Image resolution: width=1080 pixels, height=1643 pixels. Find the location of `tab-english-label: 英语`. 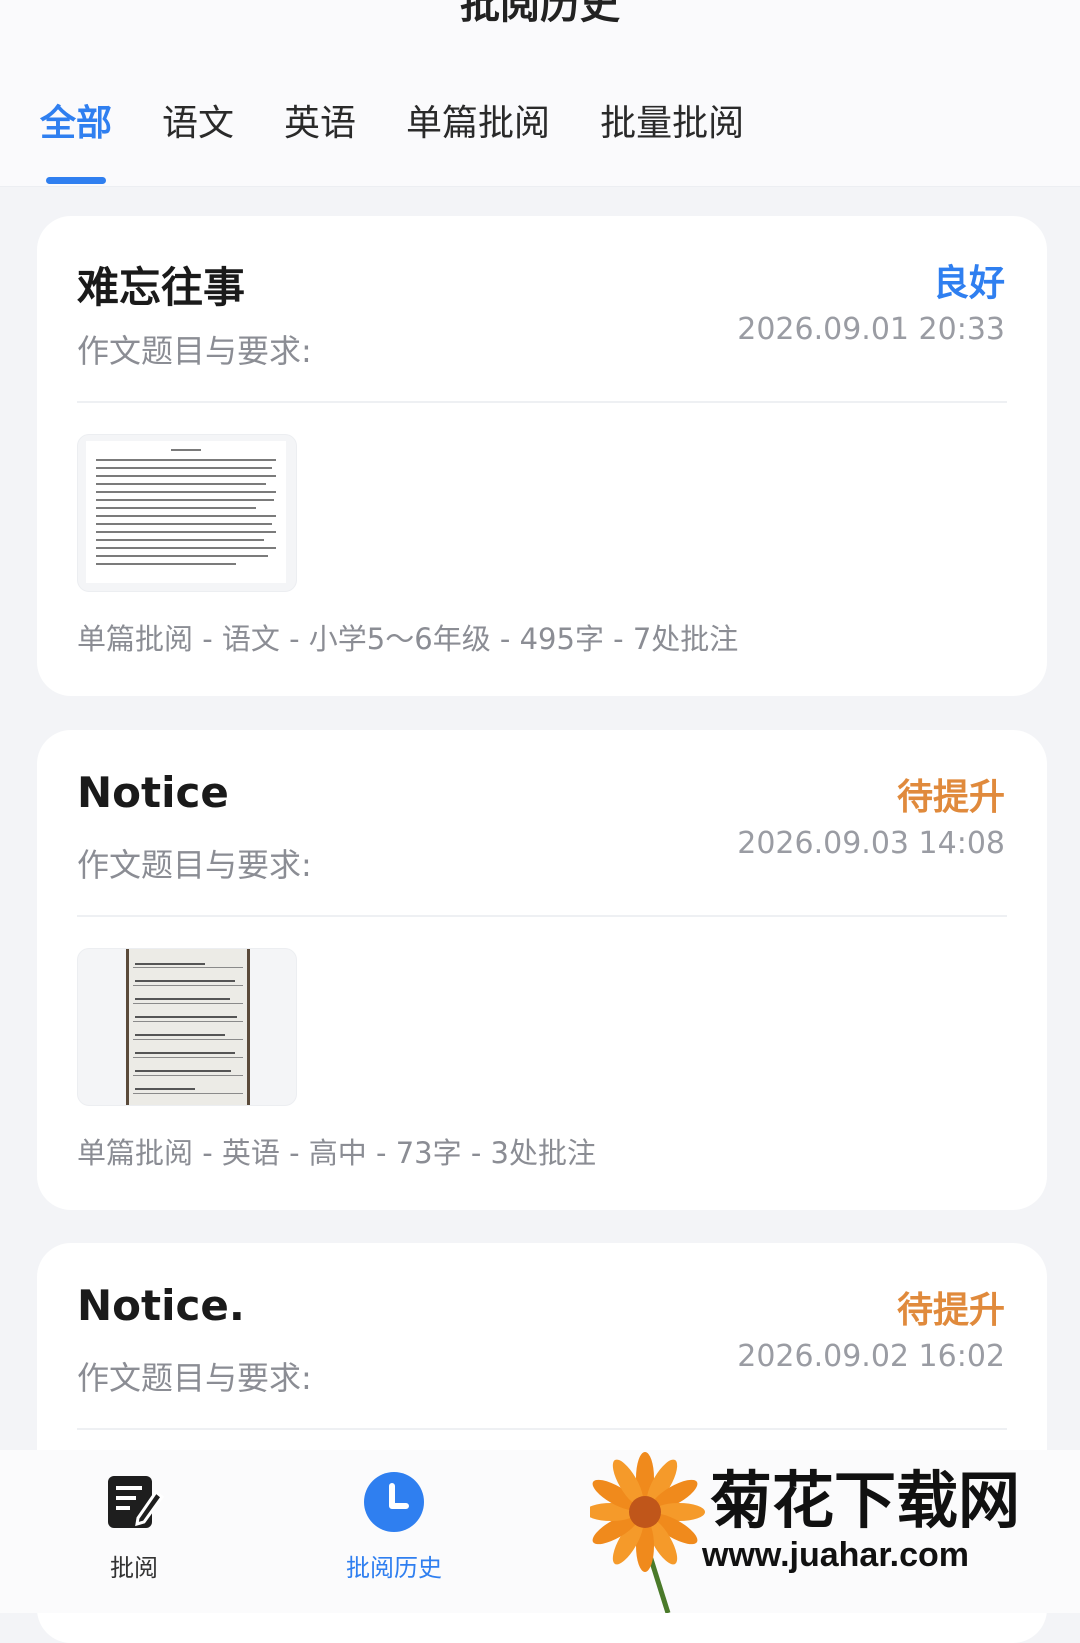

tab-english-label: 英语 is located at coordinates (320, 123).